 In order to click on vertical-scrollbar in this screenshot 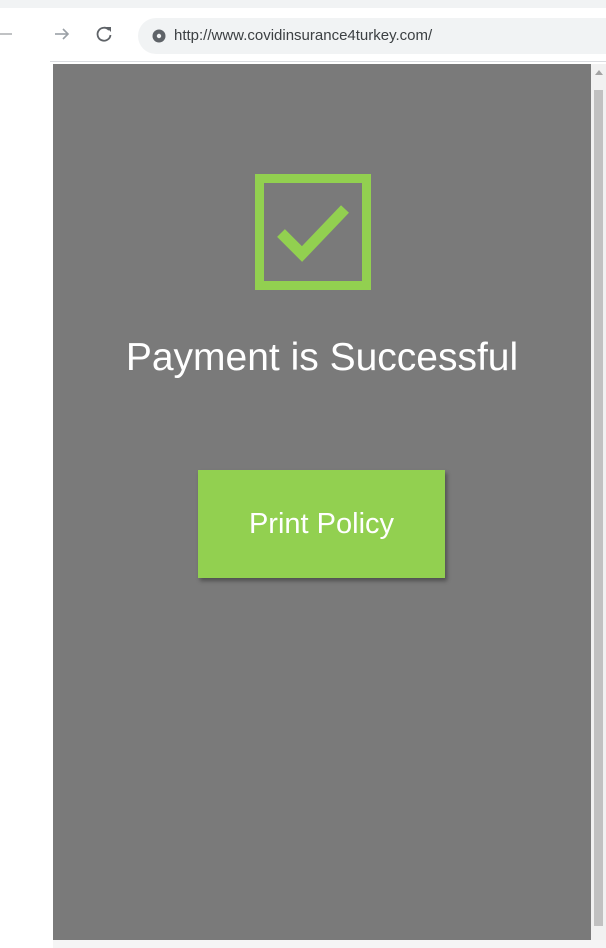, I will do `click(598, 502)`.